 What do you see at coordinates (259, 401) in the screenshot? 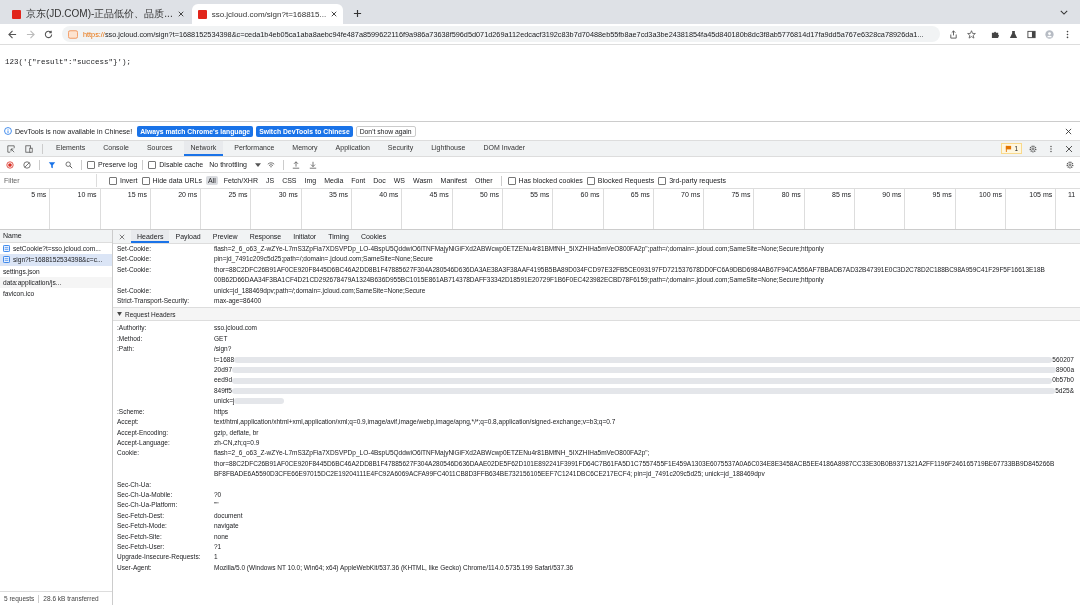
I see `blurred-text` at bounding box center [259, 401].